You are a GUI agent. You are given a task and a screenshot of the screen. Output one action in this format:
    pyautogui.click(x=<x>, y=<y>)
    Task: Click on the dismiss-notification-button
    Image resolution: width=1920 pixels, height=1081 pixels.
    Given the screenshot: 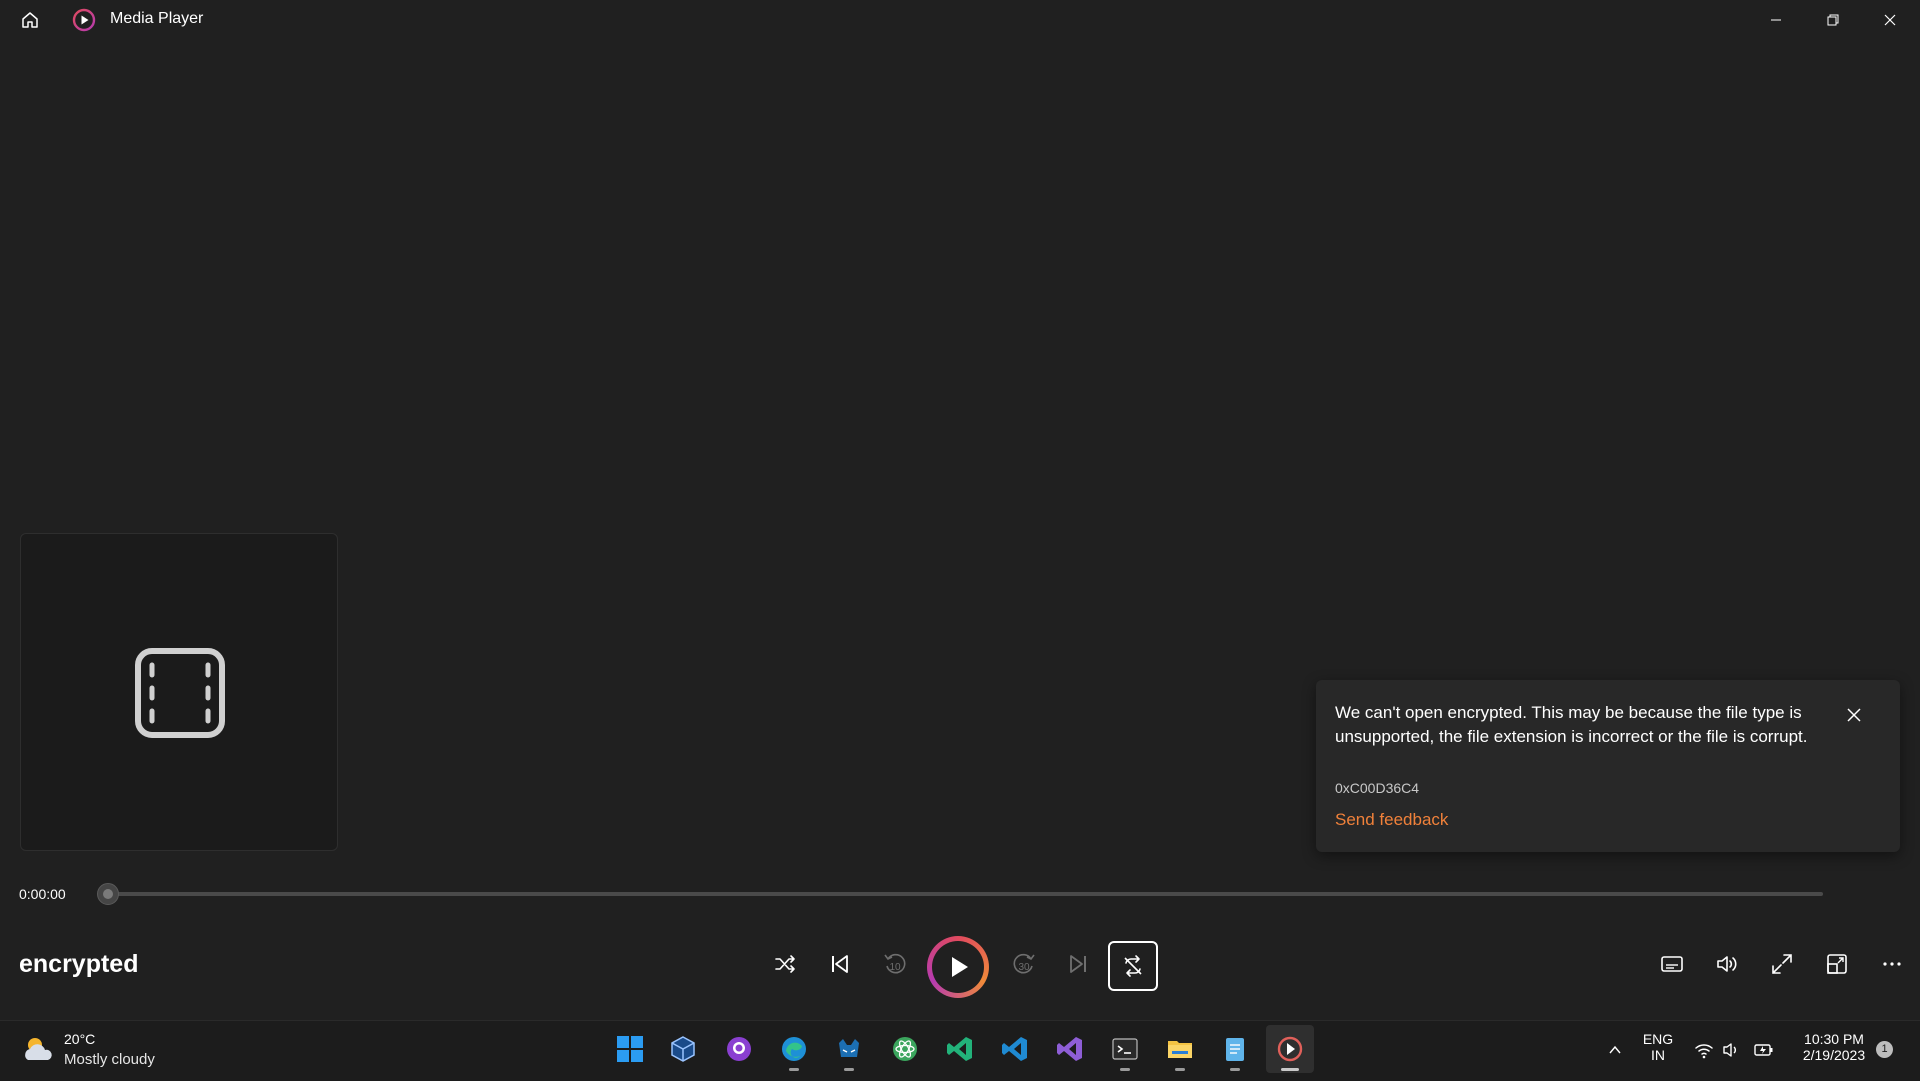 What is the action you would take?
    pyautogui.click(x=1854, y=715)
    